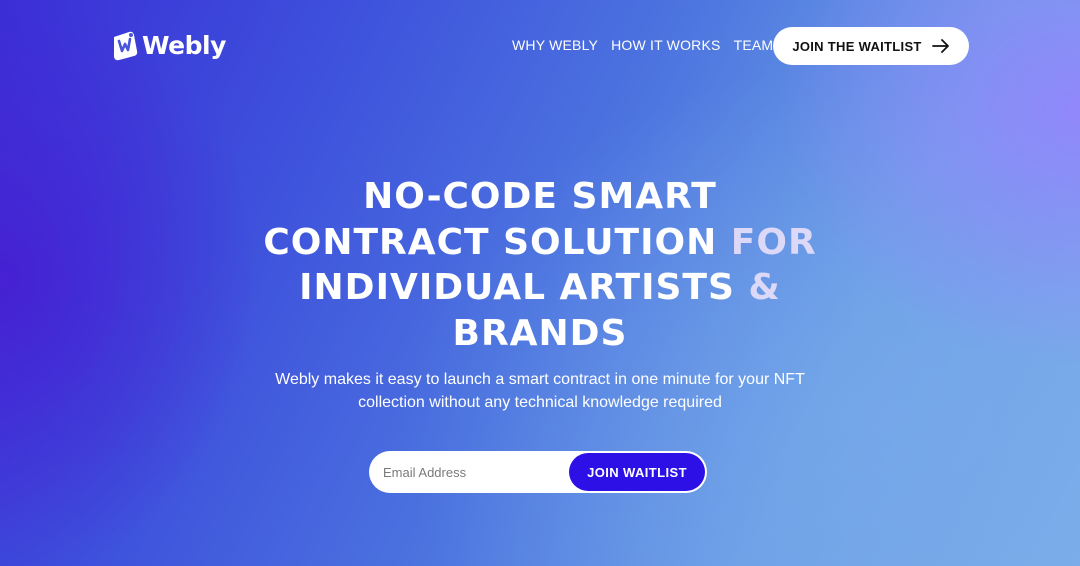 This screenshot has width=1080, height=566. I want to click on hero-title-line-3-text: INDIVIDUAL ARTISTS, so click(524, 287).